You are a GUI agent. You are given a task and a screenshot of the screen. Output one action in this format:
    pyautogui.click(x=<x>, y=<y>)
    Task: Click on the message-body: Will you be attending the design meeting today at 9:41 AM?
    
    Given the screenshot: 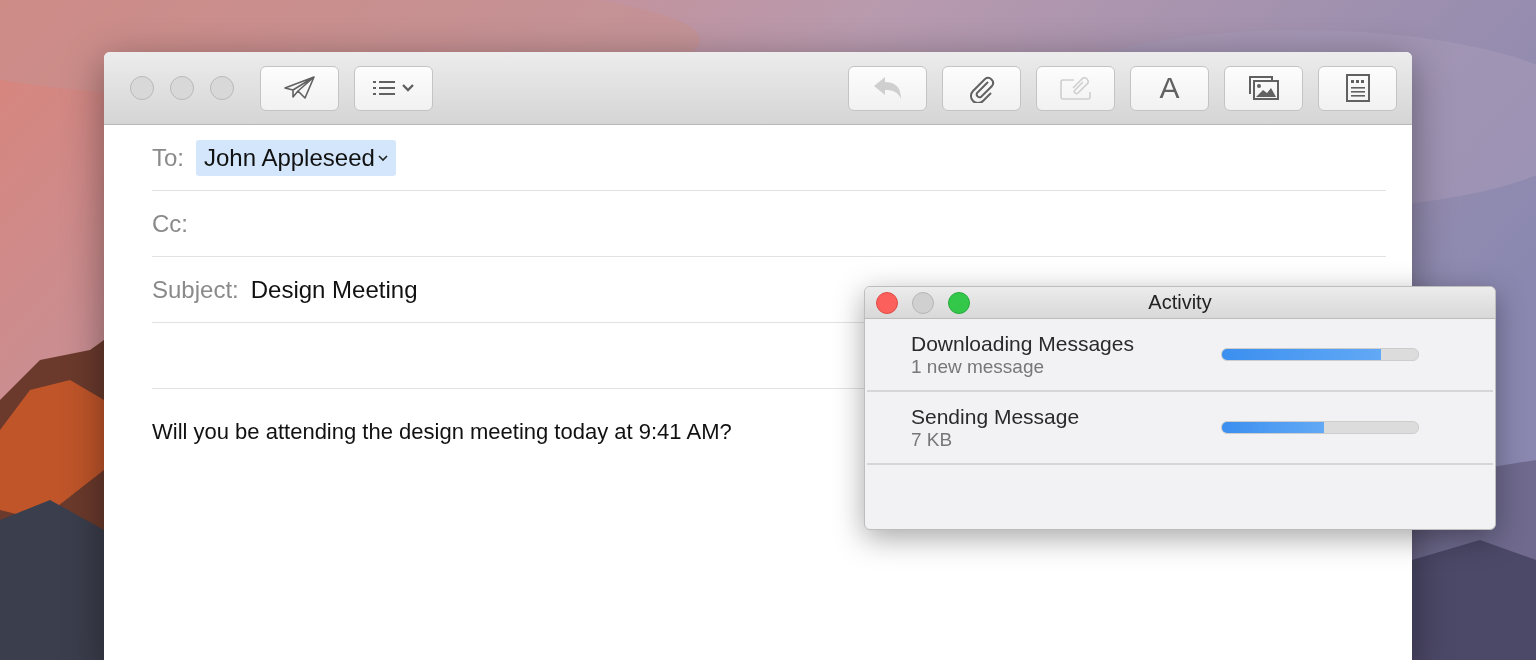 What is the action you would take?
    pyautogui.click(x=442, y=432)
    